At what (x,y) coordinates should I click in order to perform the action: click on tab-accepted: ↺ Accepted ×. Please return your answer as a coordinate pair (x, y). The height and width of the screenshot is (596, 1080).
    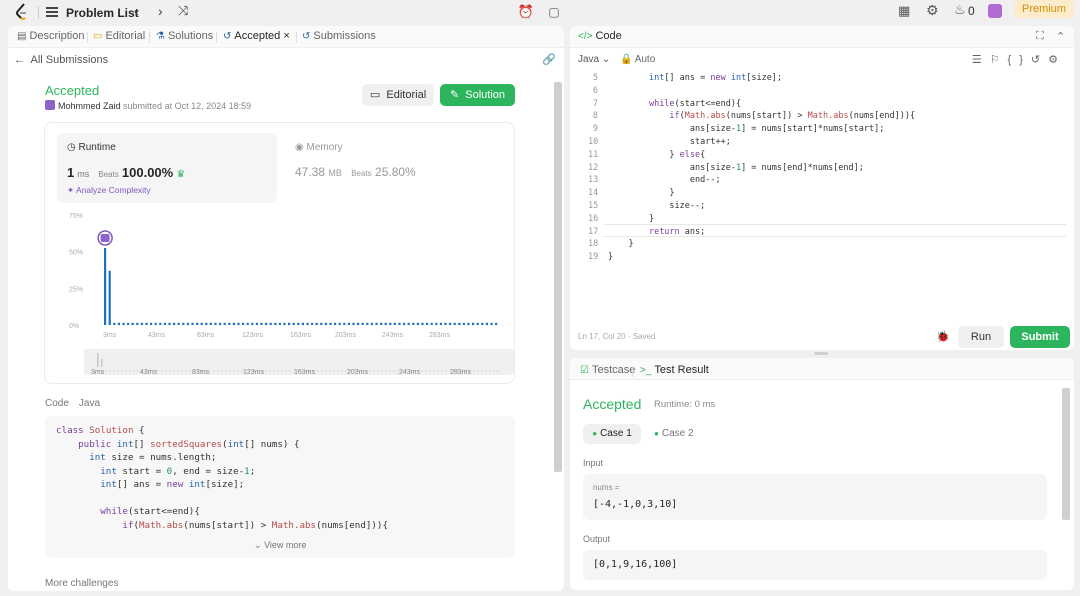
    Looking at the image, I should click on (256, 36).